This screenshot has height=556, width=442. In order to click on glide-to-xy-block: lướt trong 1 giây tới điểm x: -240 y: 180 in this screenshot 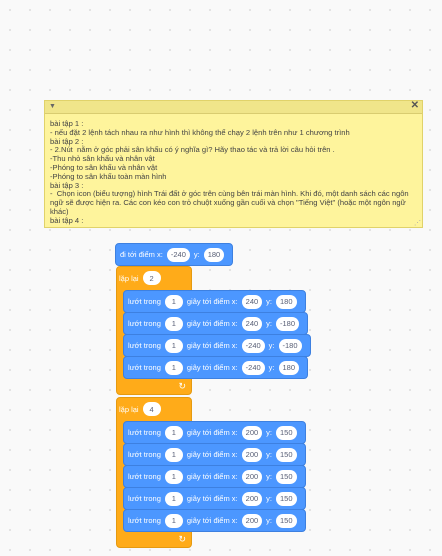, I will do `click(216, 367)`.